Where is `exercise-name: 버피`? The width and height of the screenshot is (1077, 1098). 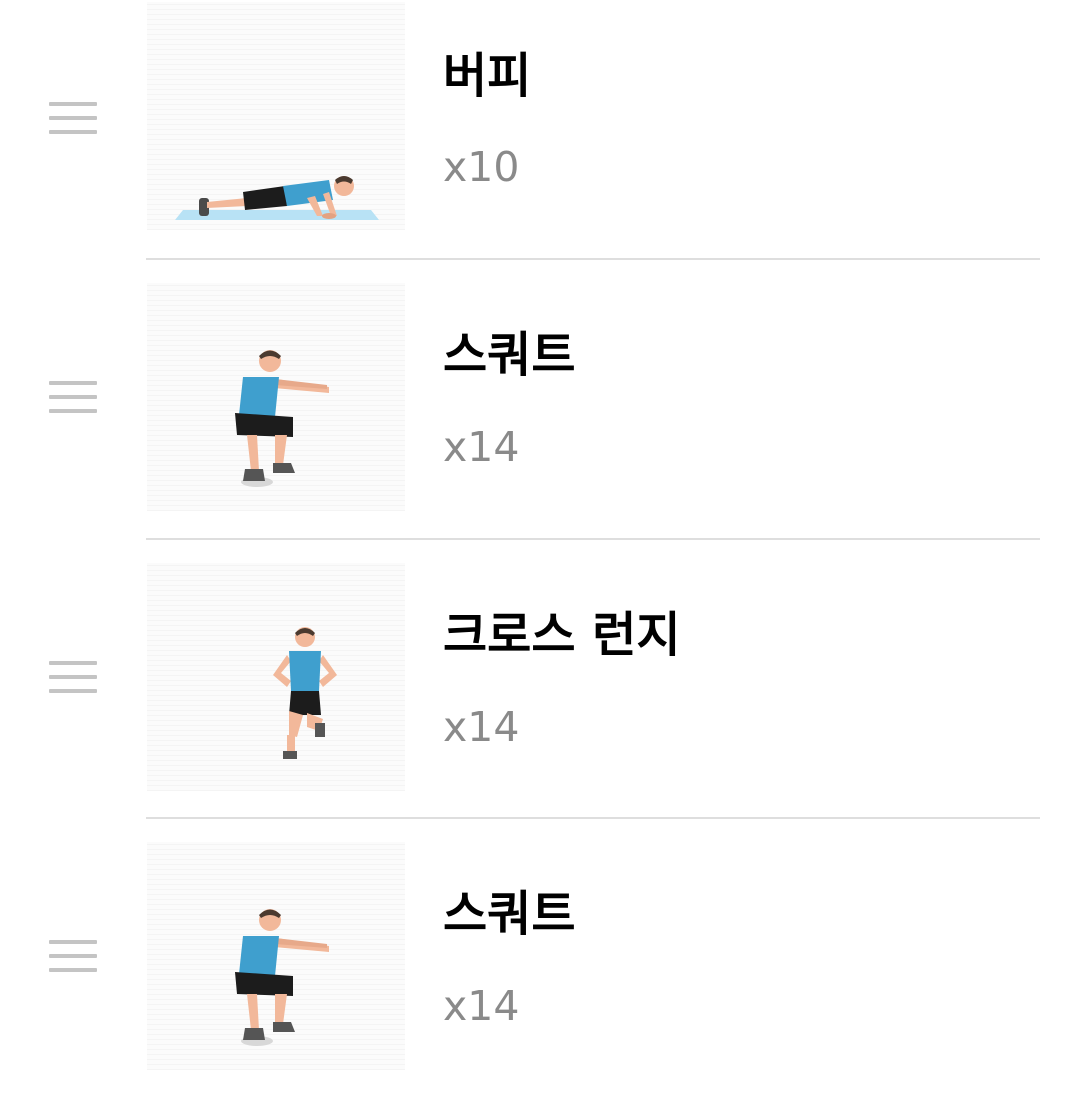 exercise-name: 버피 is located at coordinates (487, 76).